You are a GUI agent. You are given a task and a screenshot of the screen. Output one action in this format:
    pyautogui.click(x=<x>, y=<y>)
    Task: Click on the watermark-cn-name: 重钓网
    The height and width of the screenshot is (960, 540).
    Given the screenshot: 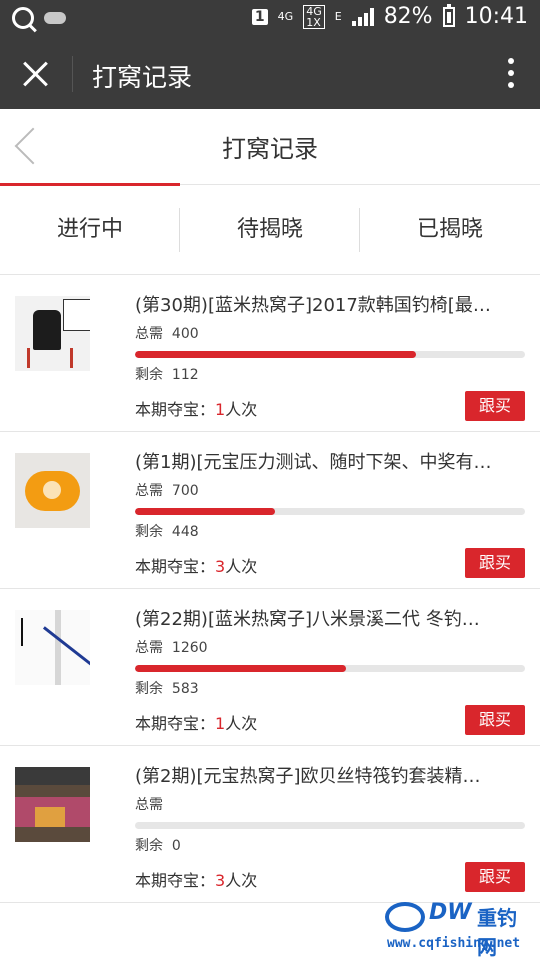 What is the action you would take?
    pyautogui.click(x=497, y=932)
    